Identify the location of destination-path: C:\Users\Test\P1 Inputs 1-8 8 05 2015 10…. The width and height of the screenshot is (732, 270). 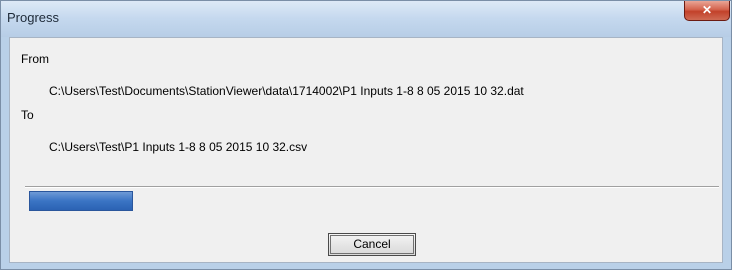
(178, 147).